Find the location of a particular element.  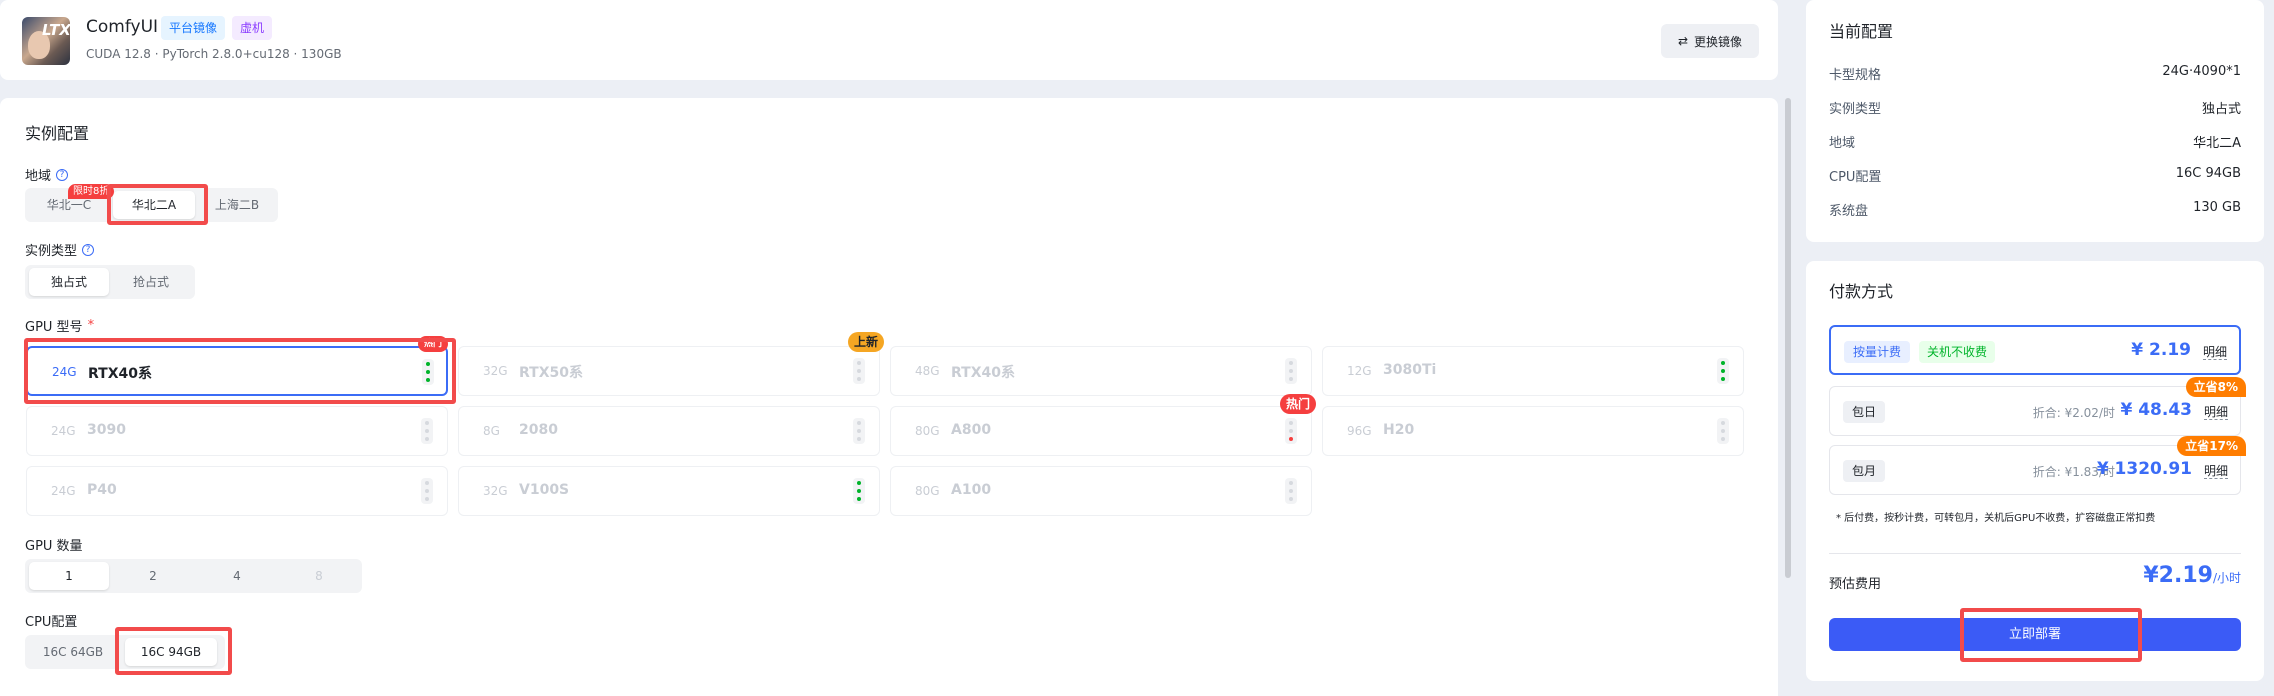

instance-type-preemptible: 抢占式 is located at coordinates (151, 282).